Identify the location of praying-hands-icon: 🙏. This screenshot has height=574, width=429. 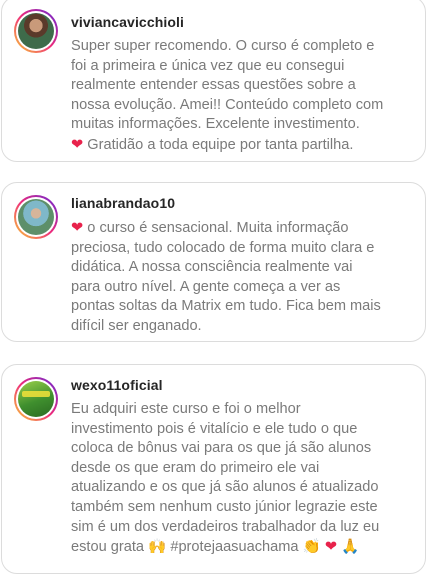
(350, 547).